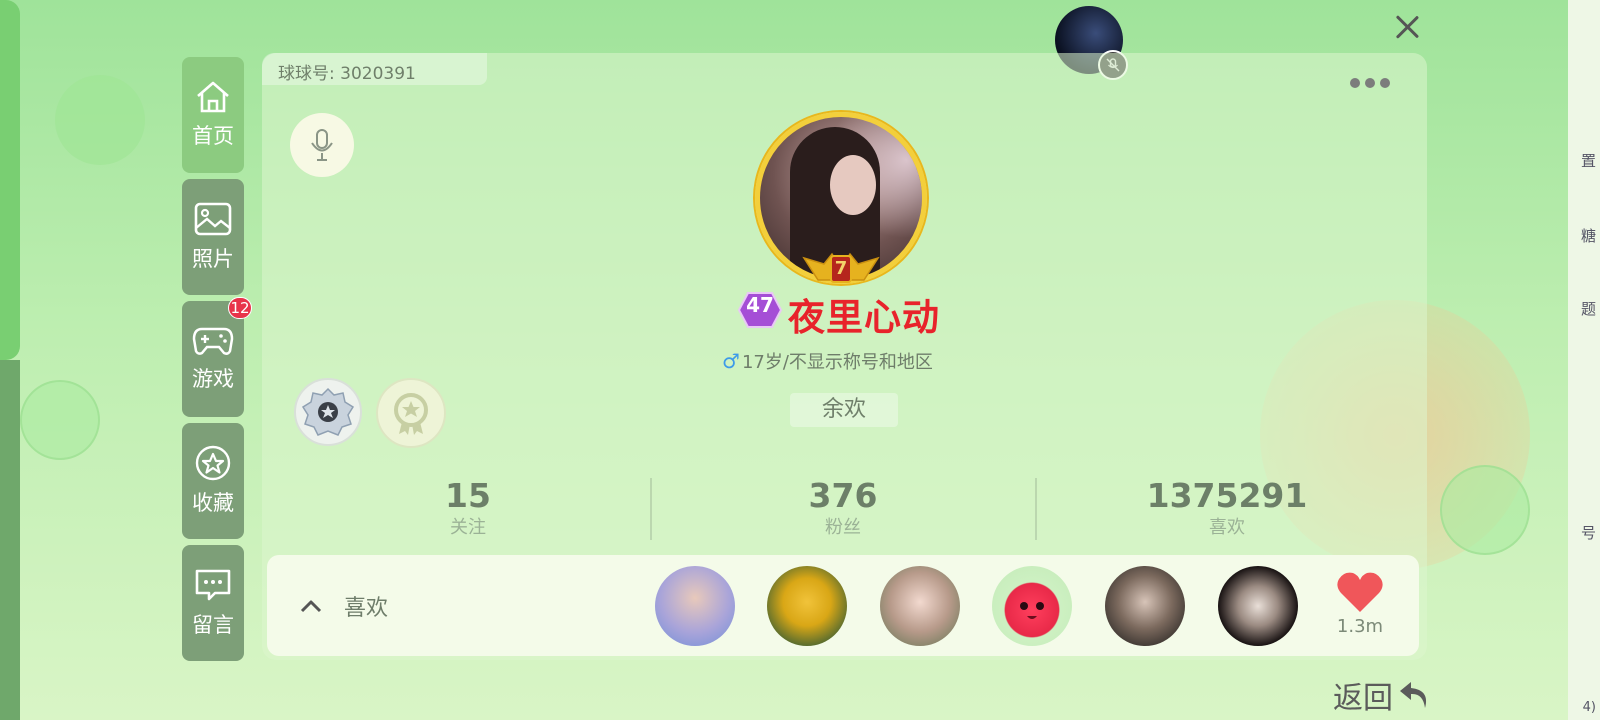 This screenshot has height=720, width=1600. Describe the element at coordinates (374, 69) in the screenshot. I see `ball-id: 球球号: 3020391` at that location.